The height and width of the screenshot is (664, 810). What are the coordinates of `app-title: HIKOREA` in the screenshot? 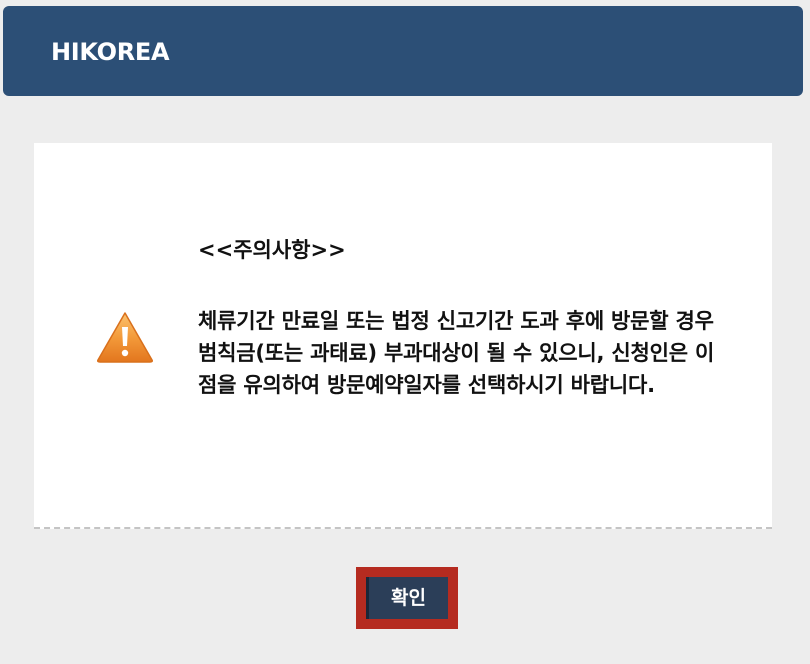 It's located at (110, 52).